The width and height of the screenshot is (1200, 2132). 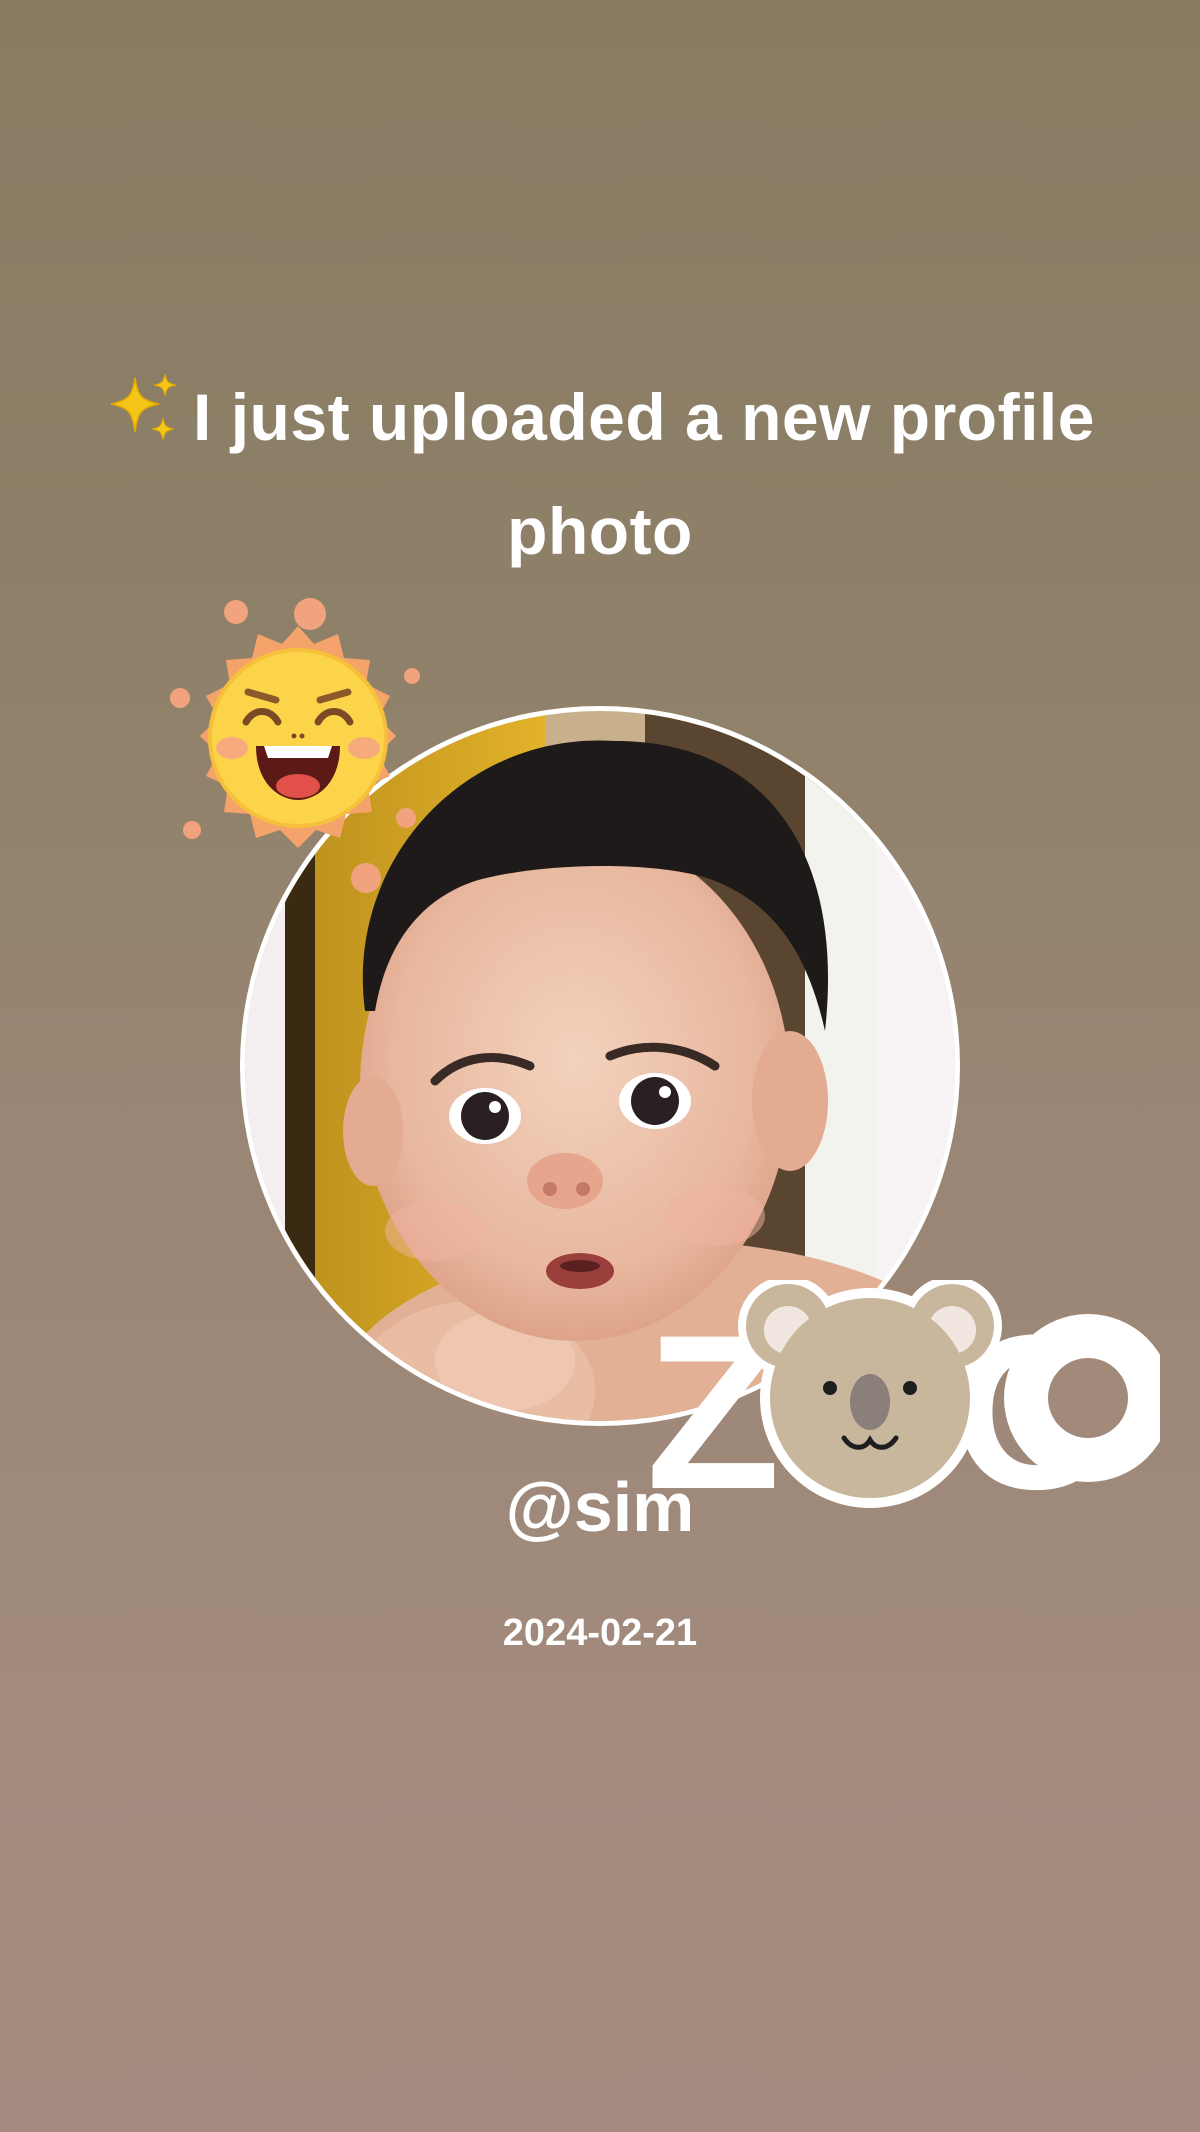 I want to click on headline: I just uploaded a new profile photo, so click(x=600, y=474).